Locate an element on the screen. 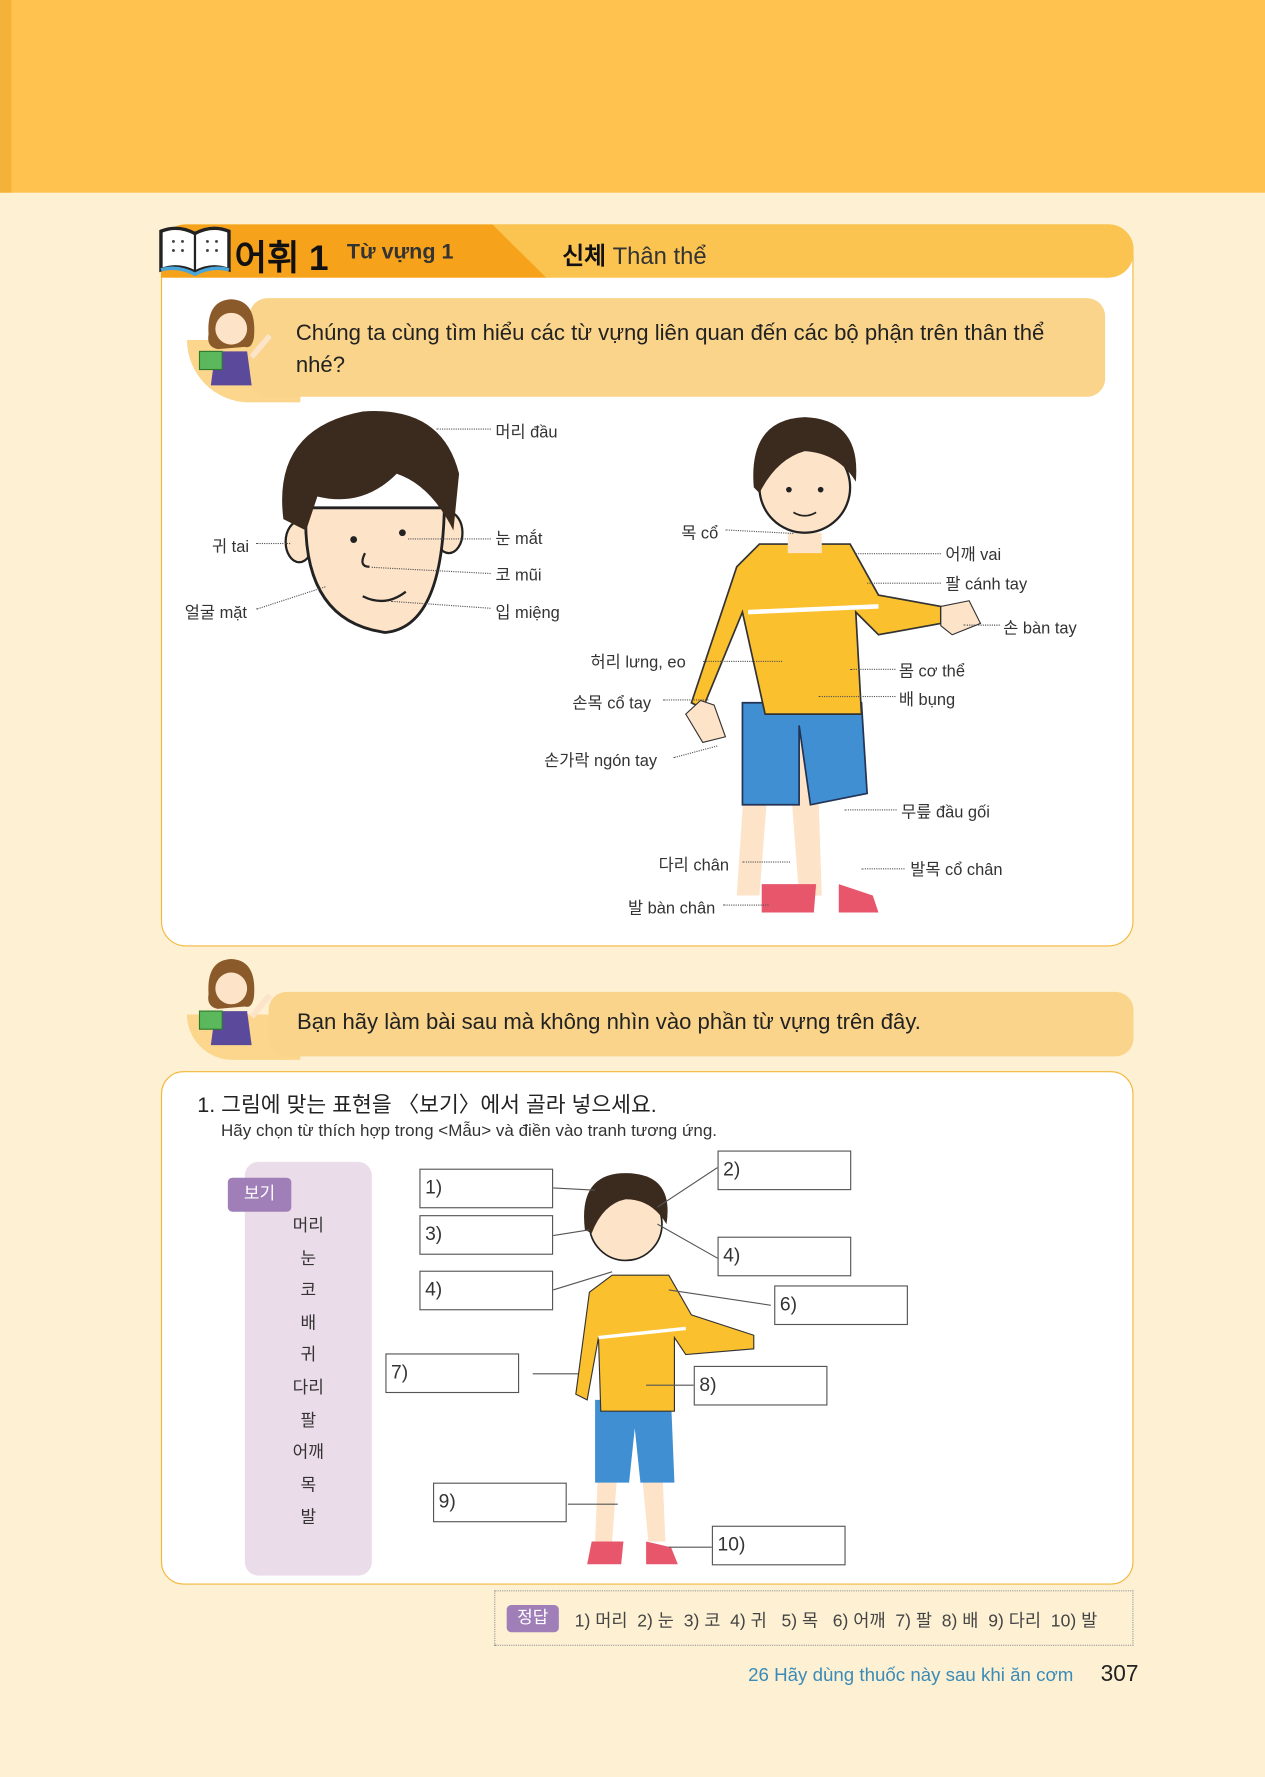 The width and height of the screenshot is (1265, 1777). answer-box-10: 10) is located at coordinates (778, 1545).